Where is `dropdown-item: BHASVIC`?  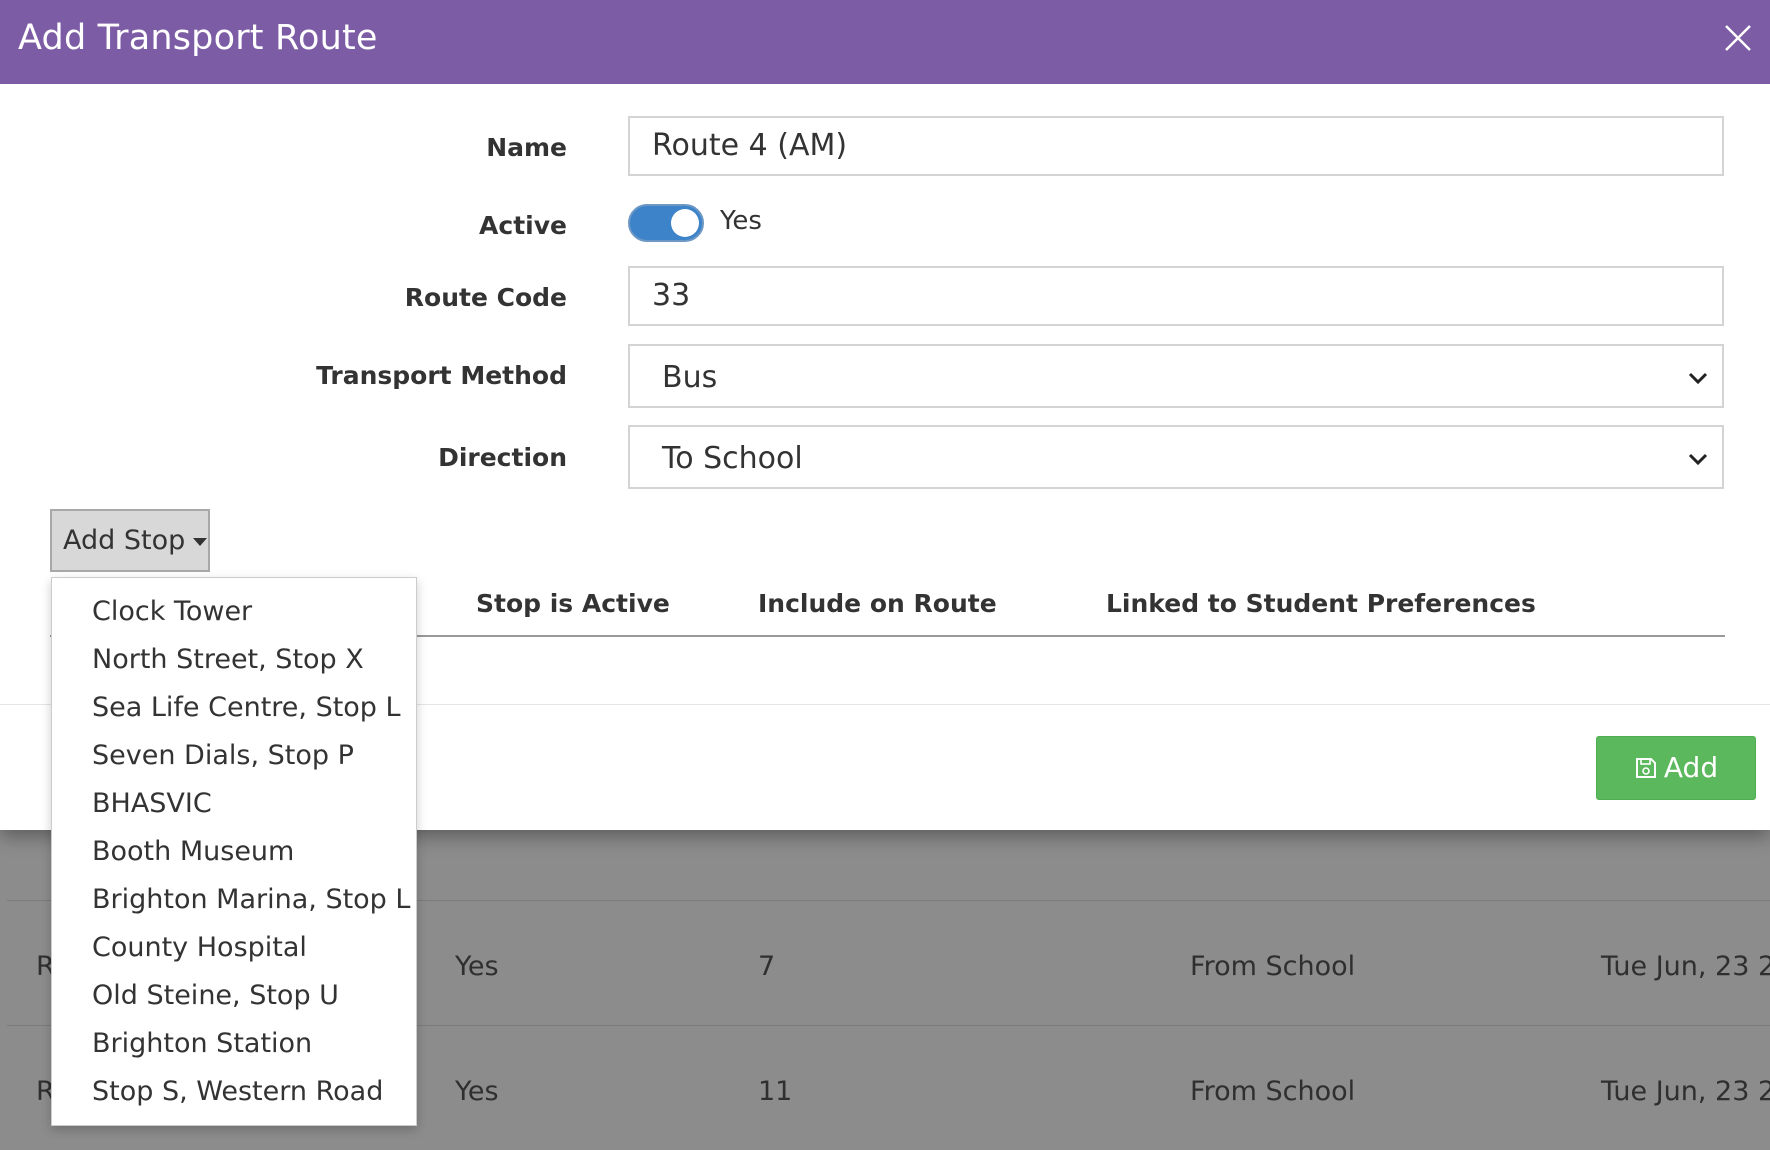
dropdown-item: BHASVIC is located at coordinates (152, 803).